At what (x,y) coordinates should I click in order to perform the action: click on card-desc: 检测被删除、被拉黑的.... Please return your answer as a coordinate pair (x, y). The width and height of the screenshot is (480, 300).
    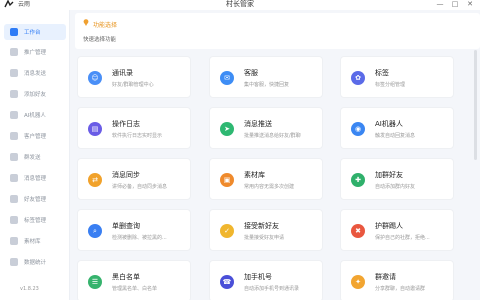
    Looking at the image, I should click on (139, 238).